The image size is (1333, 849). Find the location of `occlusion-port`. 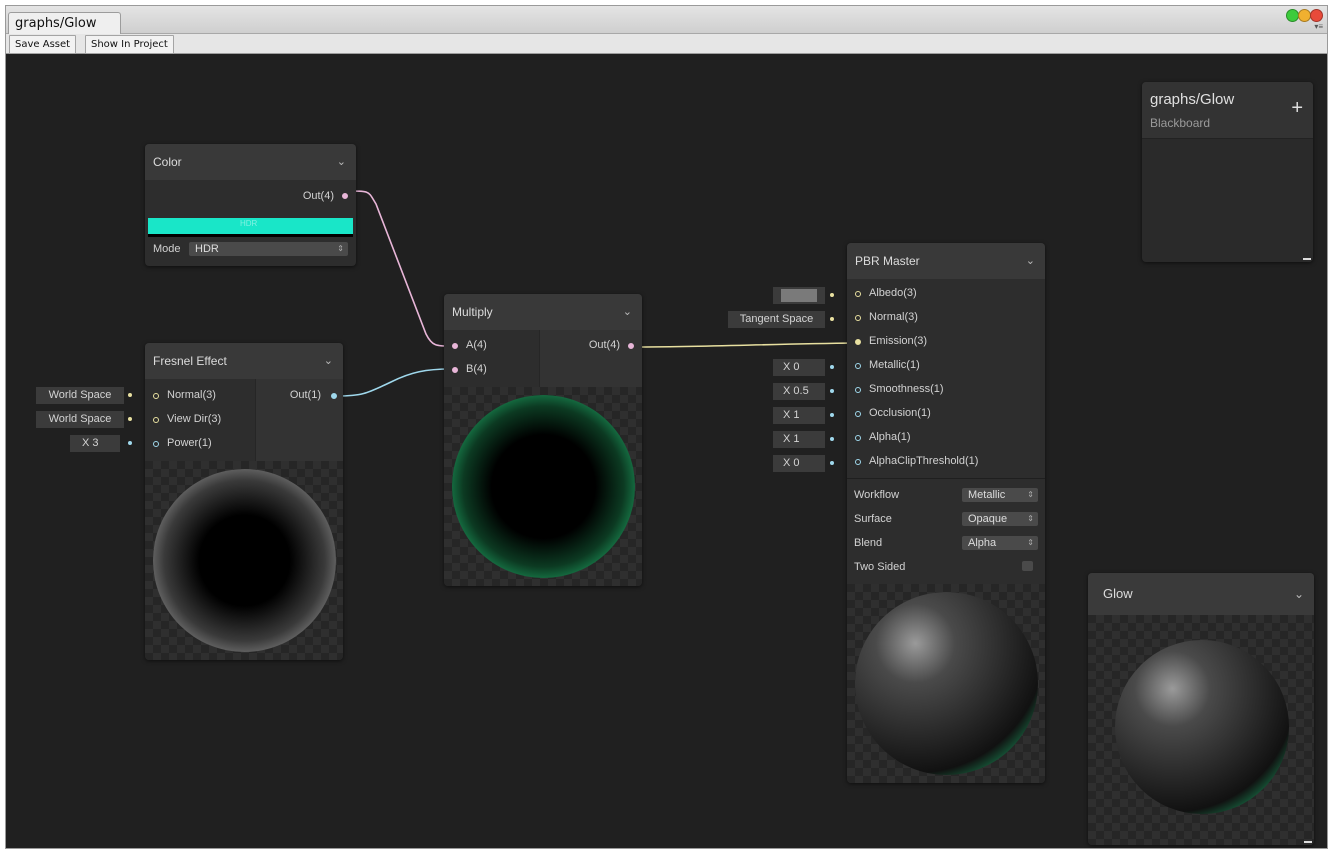

occlusion-port is located at coordinates (858, 414).